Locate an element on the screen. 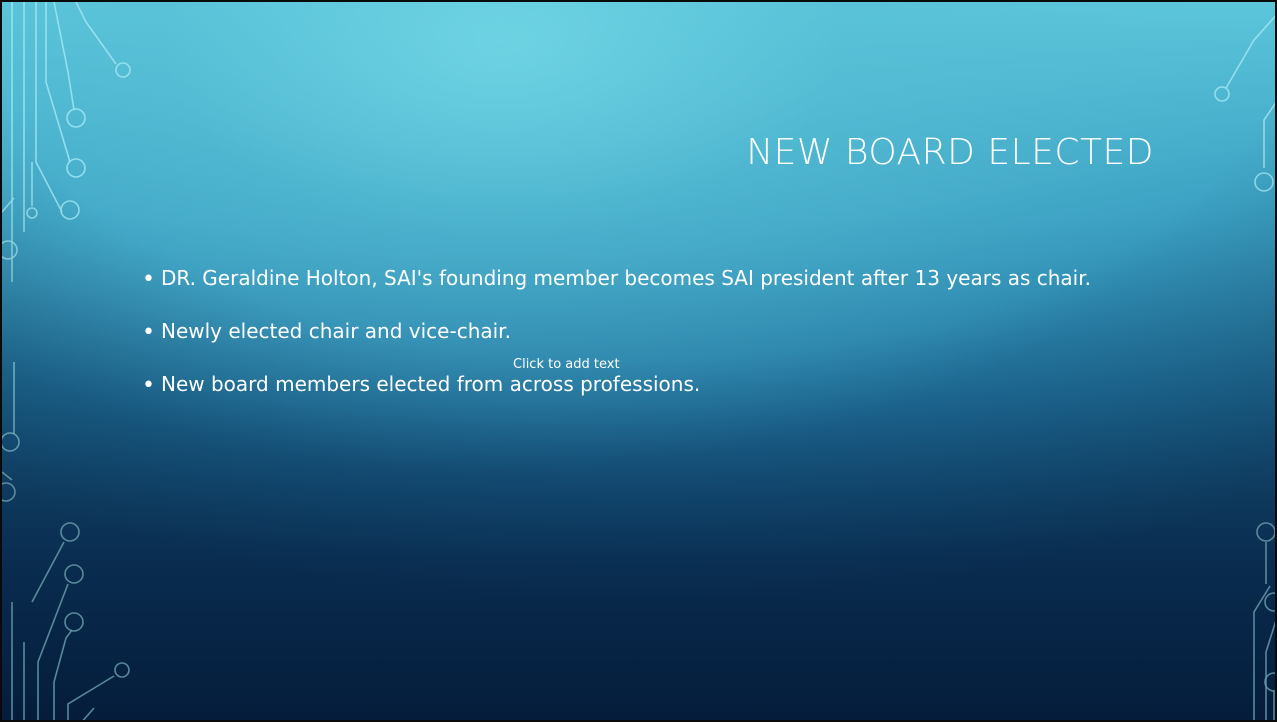  slide-title: NEW BOARD ELECTED is located at coordinates (878, 152).